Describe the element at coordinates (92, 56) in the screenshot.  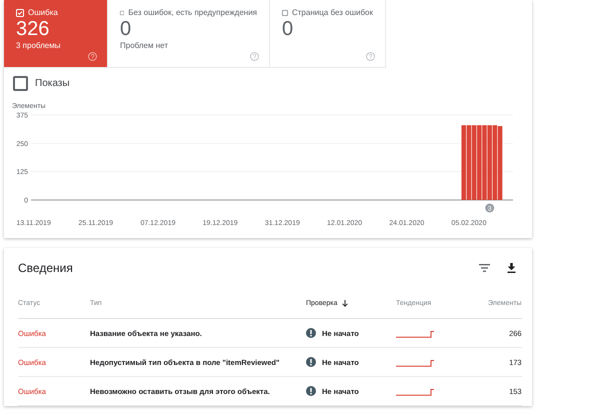
I see `help-icon` at that location.